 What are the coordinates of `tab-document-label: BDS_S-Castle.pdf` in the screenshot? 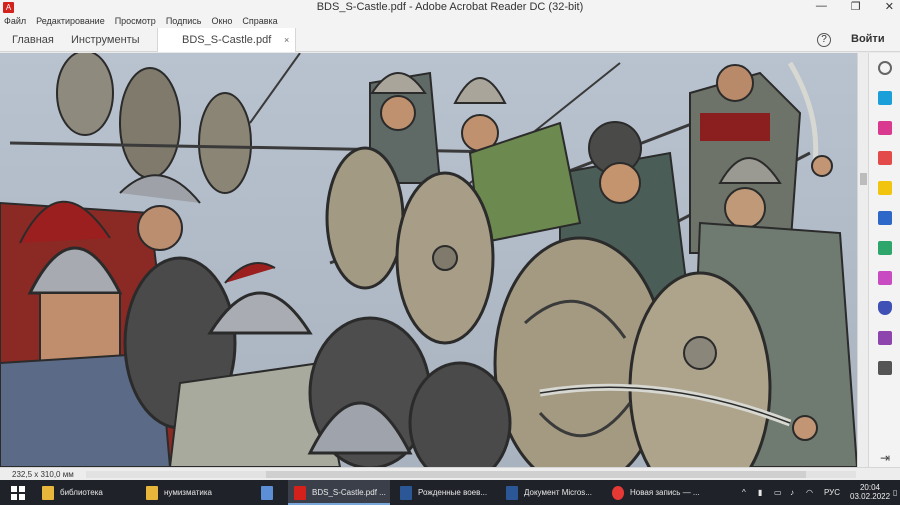 It's located at (227, 40).